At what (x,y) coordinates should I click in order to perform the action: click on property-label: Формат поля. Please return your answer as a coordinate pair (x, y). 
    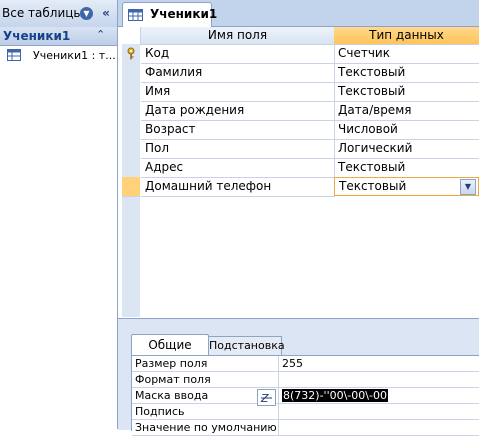
    Looking at the image, I should click on (173, 379).